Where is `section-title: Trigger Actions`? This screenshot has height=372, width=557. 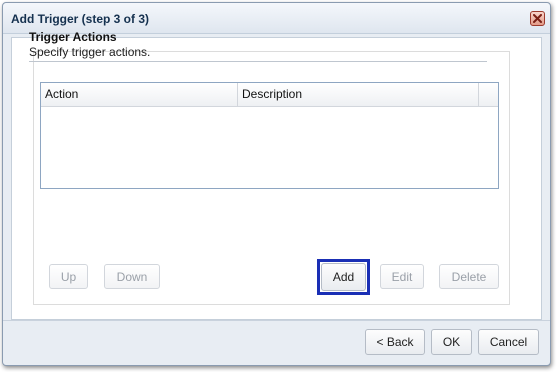 section-title: Trigger Actions is located at coordinates (73, 37).